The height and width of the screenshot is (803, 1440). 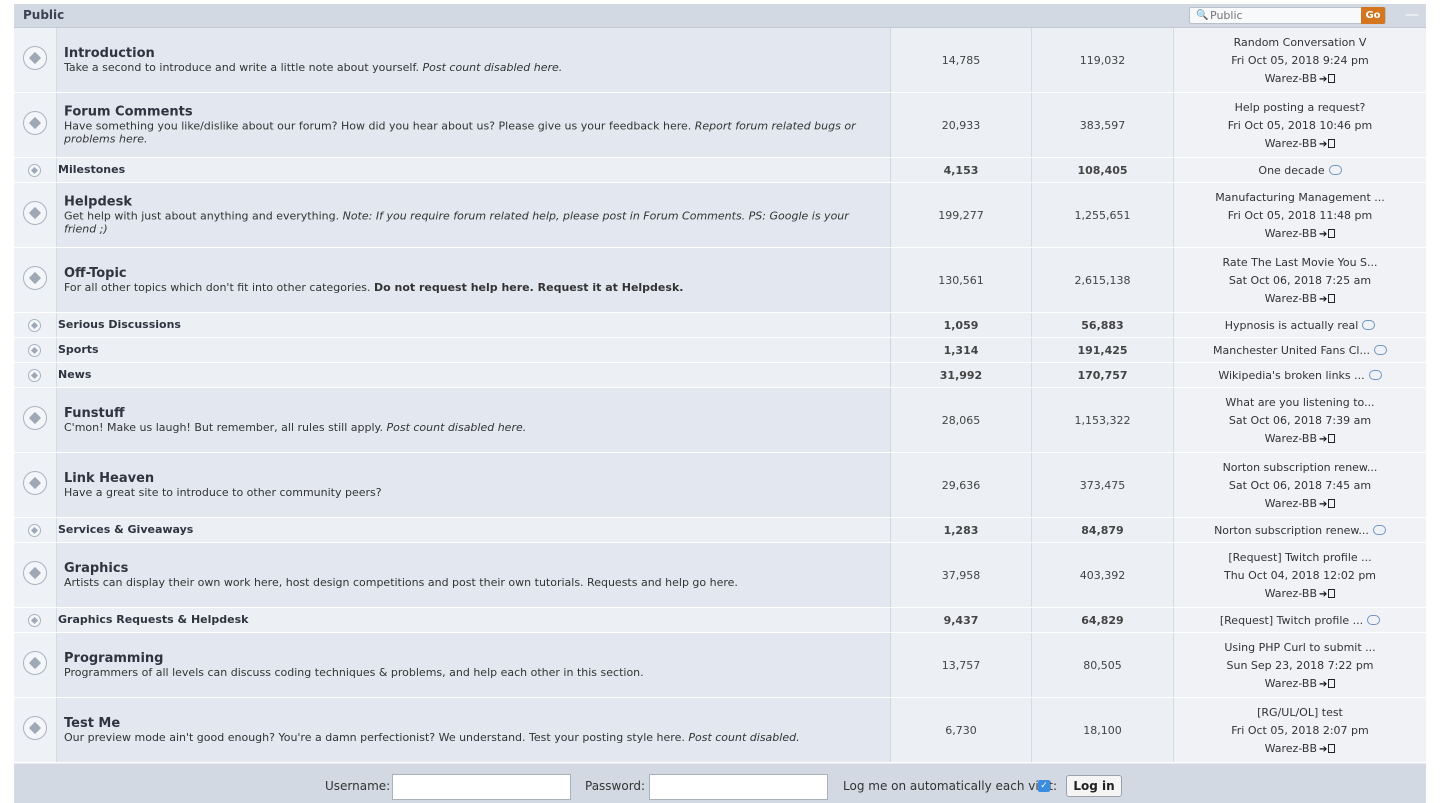 I want to click on forum-title-link: Off-Topic, so click(x=467, y=273).